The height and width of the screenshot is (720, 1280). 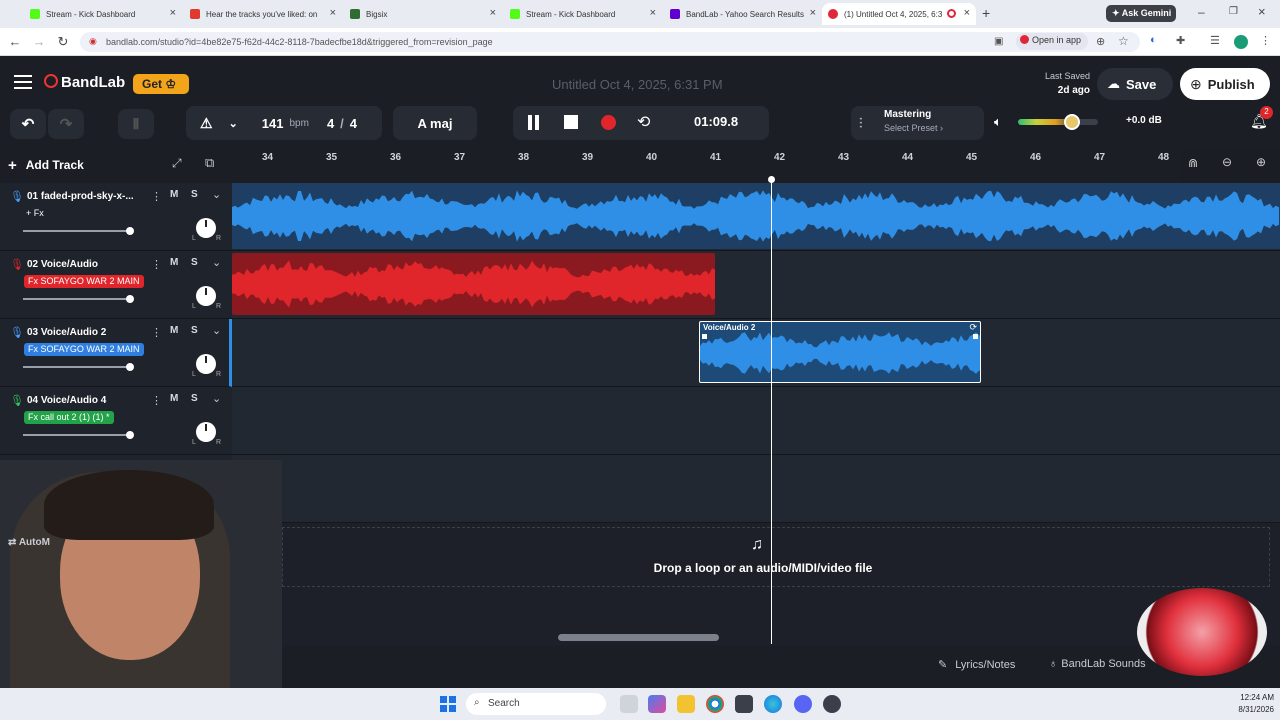 I want to click on publish-button: ⊕ Publish, so click(x=1225, y=84).